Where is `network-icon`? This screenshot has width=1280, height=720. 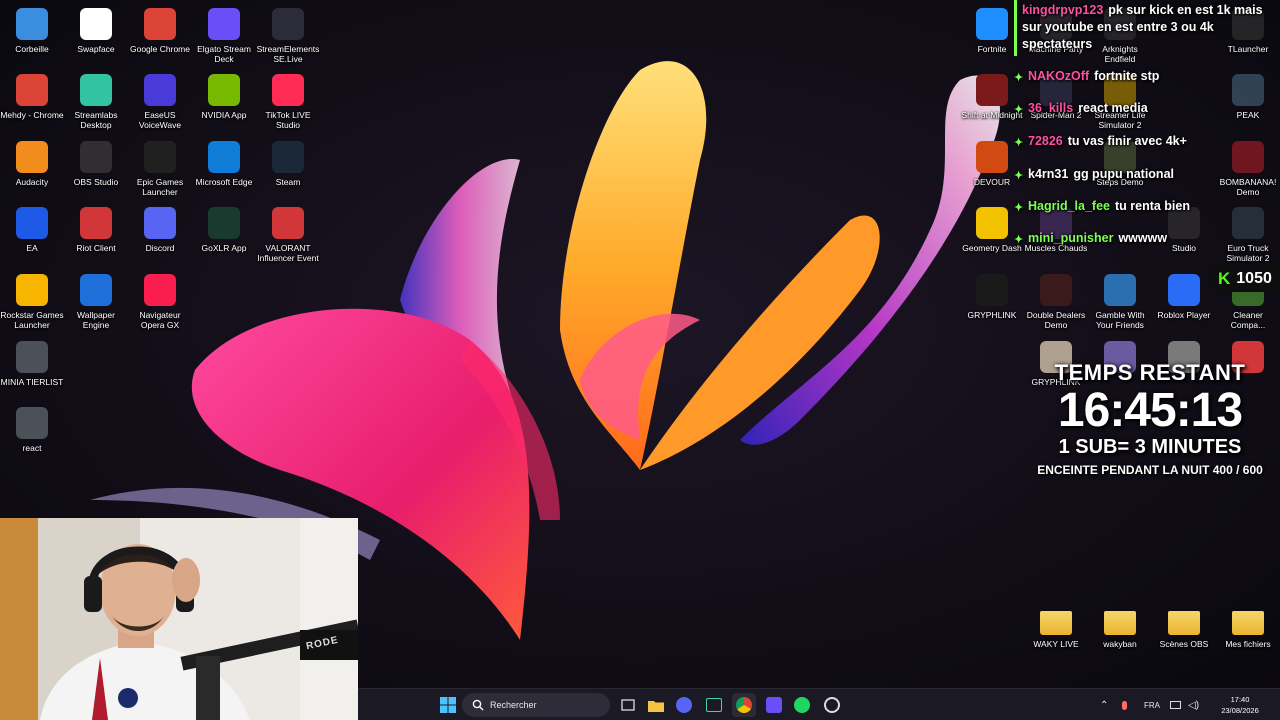 network-icon is located at coordinates (1175, 705).